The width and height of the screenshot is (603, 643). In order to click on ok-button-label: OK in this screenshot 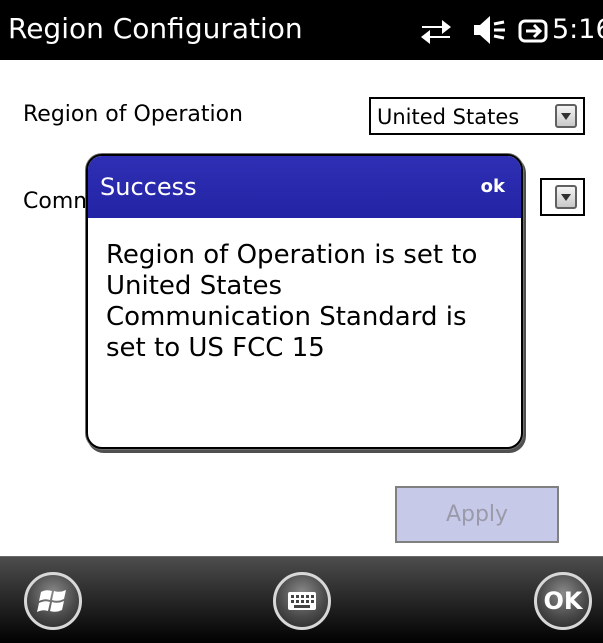, I will do `click(563, 601)`.